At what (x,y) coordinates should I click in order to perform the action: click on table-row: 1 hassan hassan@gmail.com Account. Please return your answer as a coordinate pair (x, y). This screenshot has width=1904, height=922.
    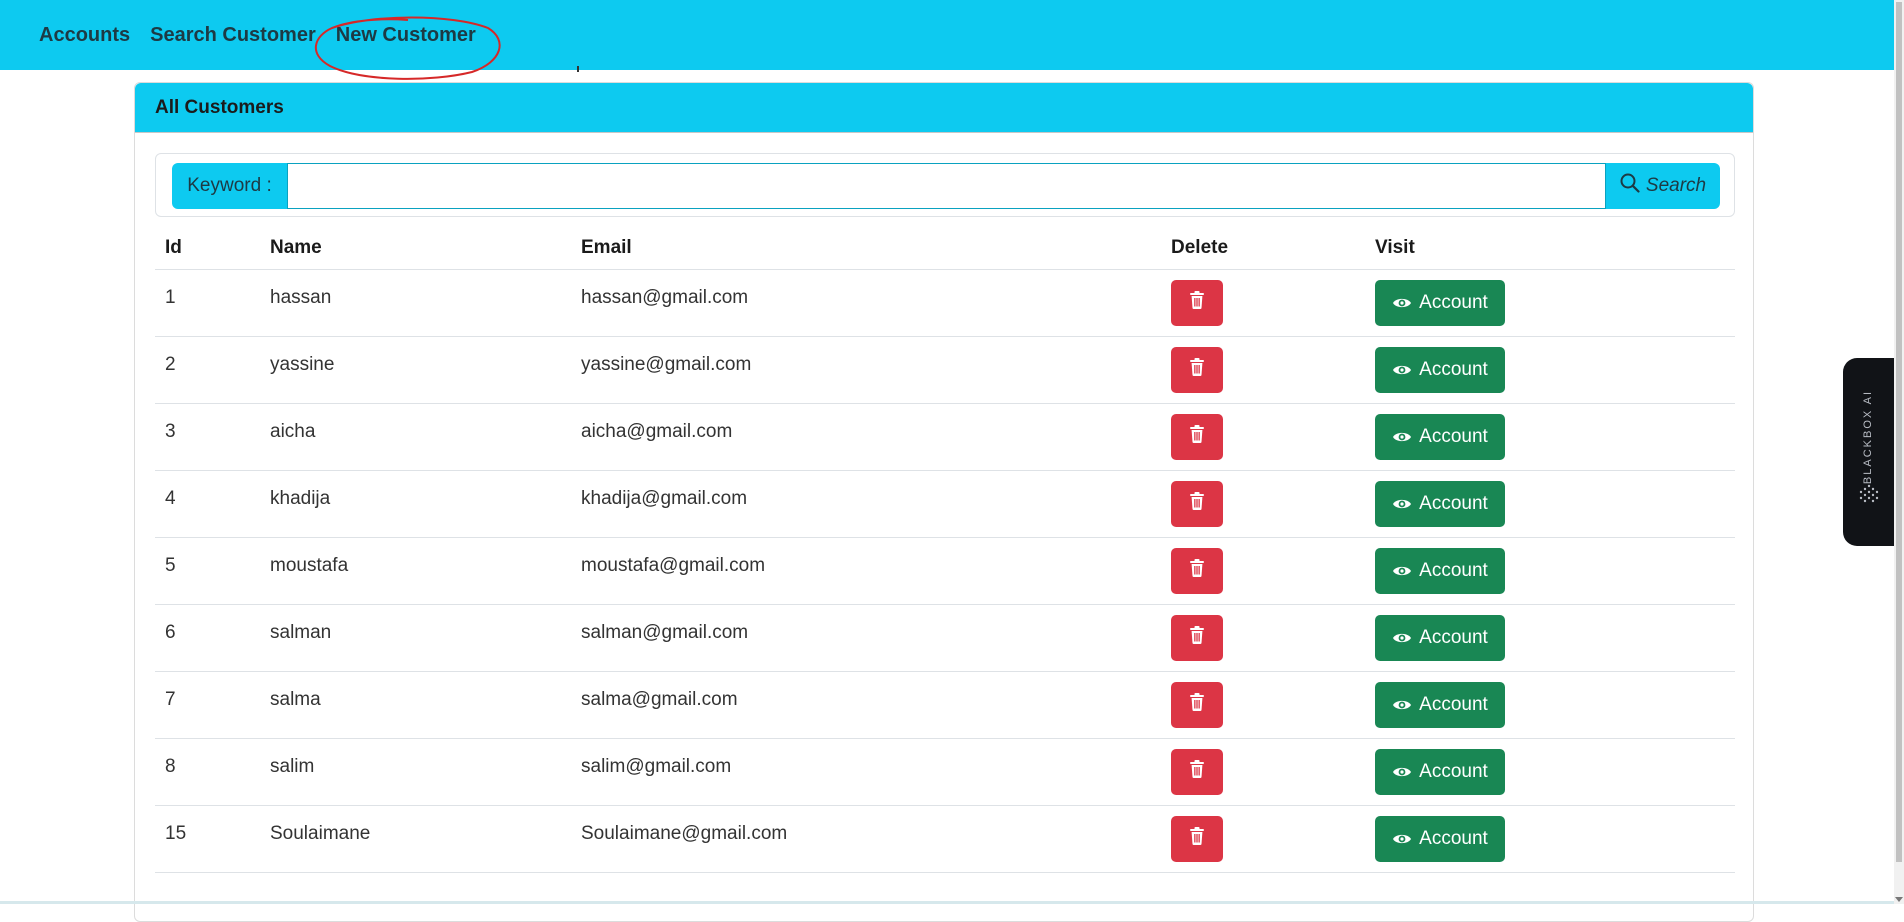
    Looking at the image, I should click on (945, 303).